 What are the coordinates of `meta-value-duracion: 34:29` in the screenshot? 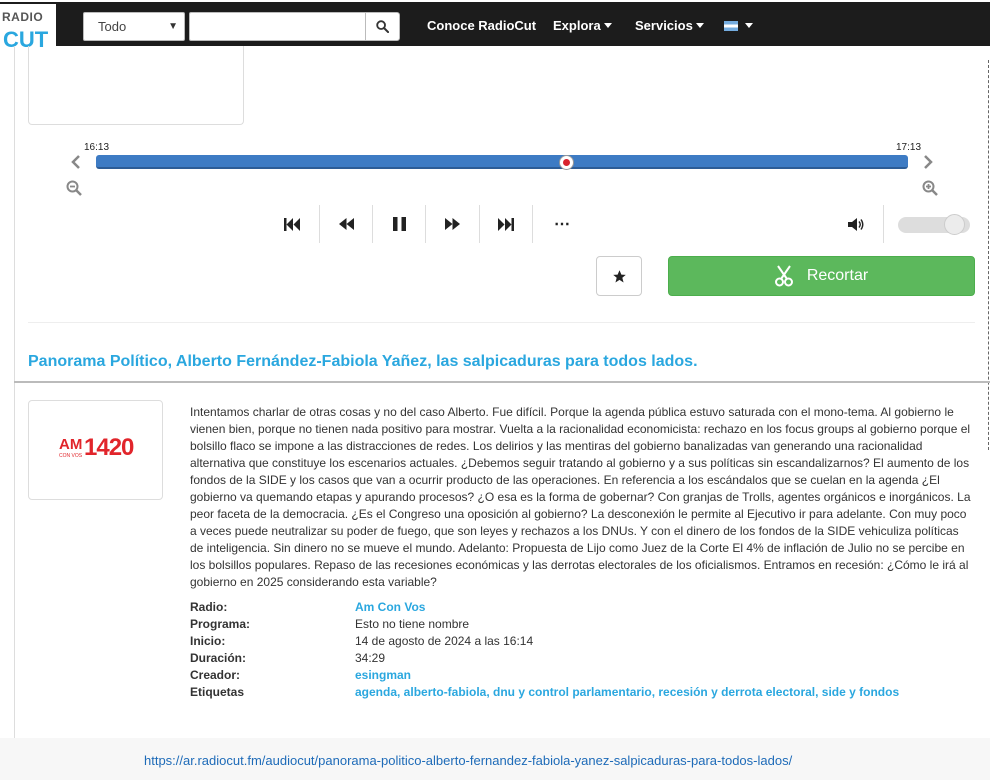 It's located at (370, 658).